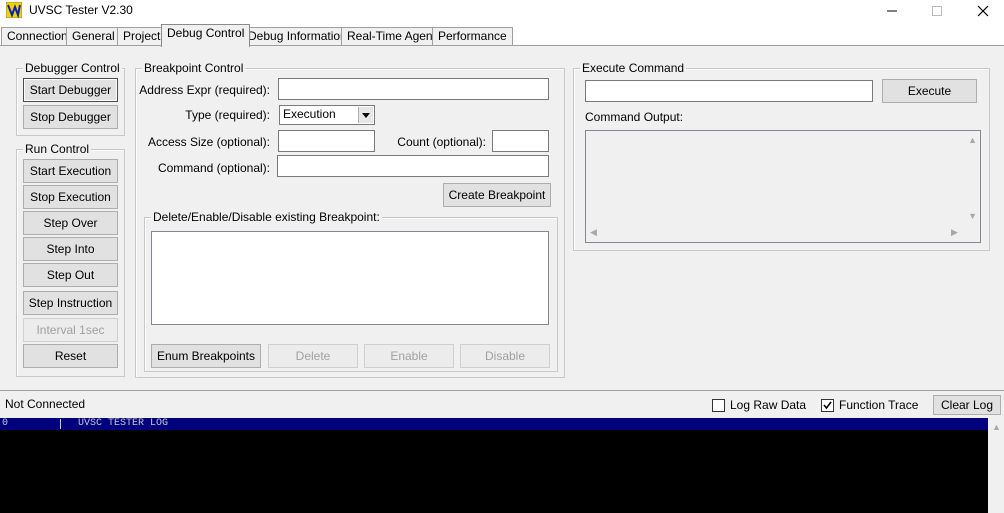 The image size is (1004, 513). What do you see at coordinates (227, 115) in the screenshot?
I see `type-label: Type (required):` at bounding box center [227, 115].